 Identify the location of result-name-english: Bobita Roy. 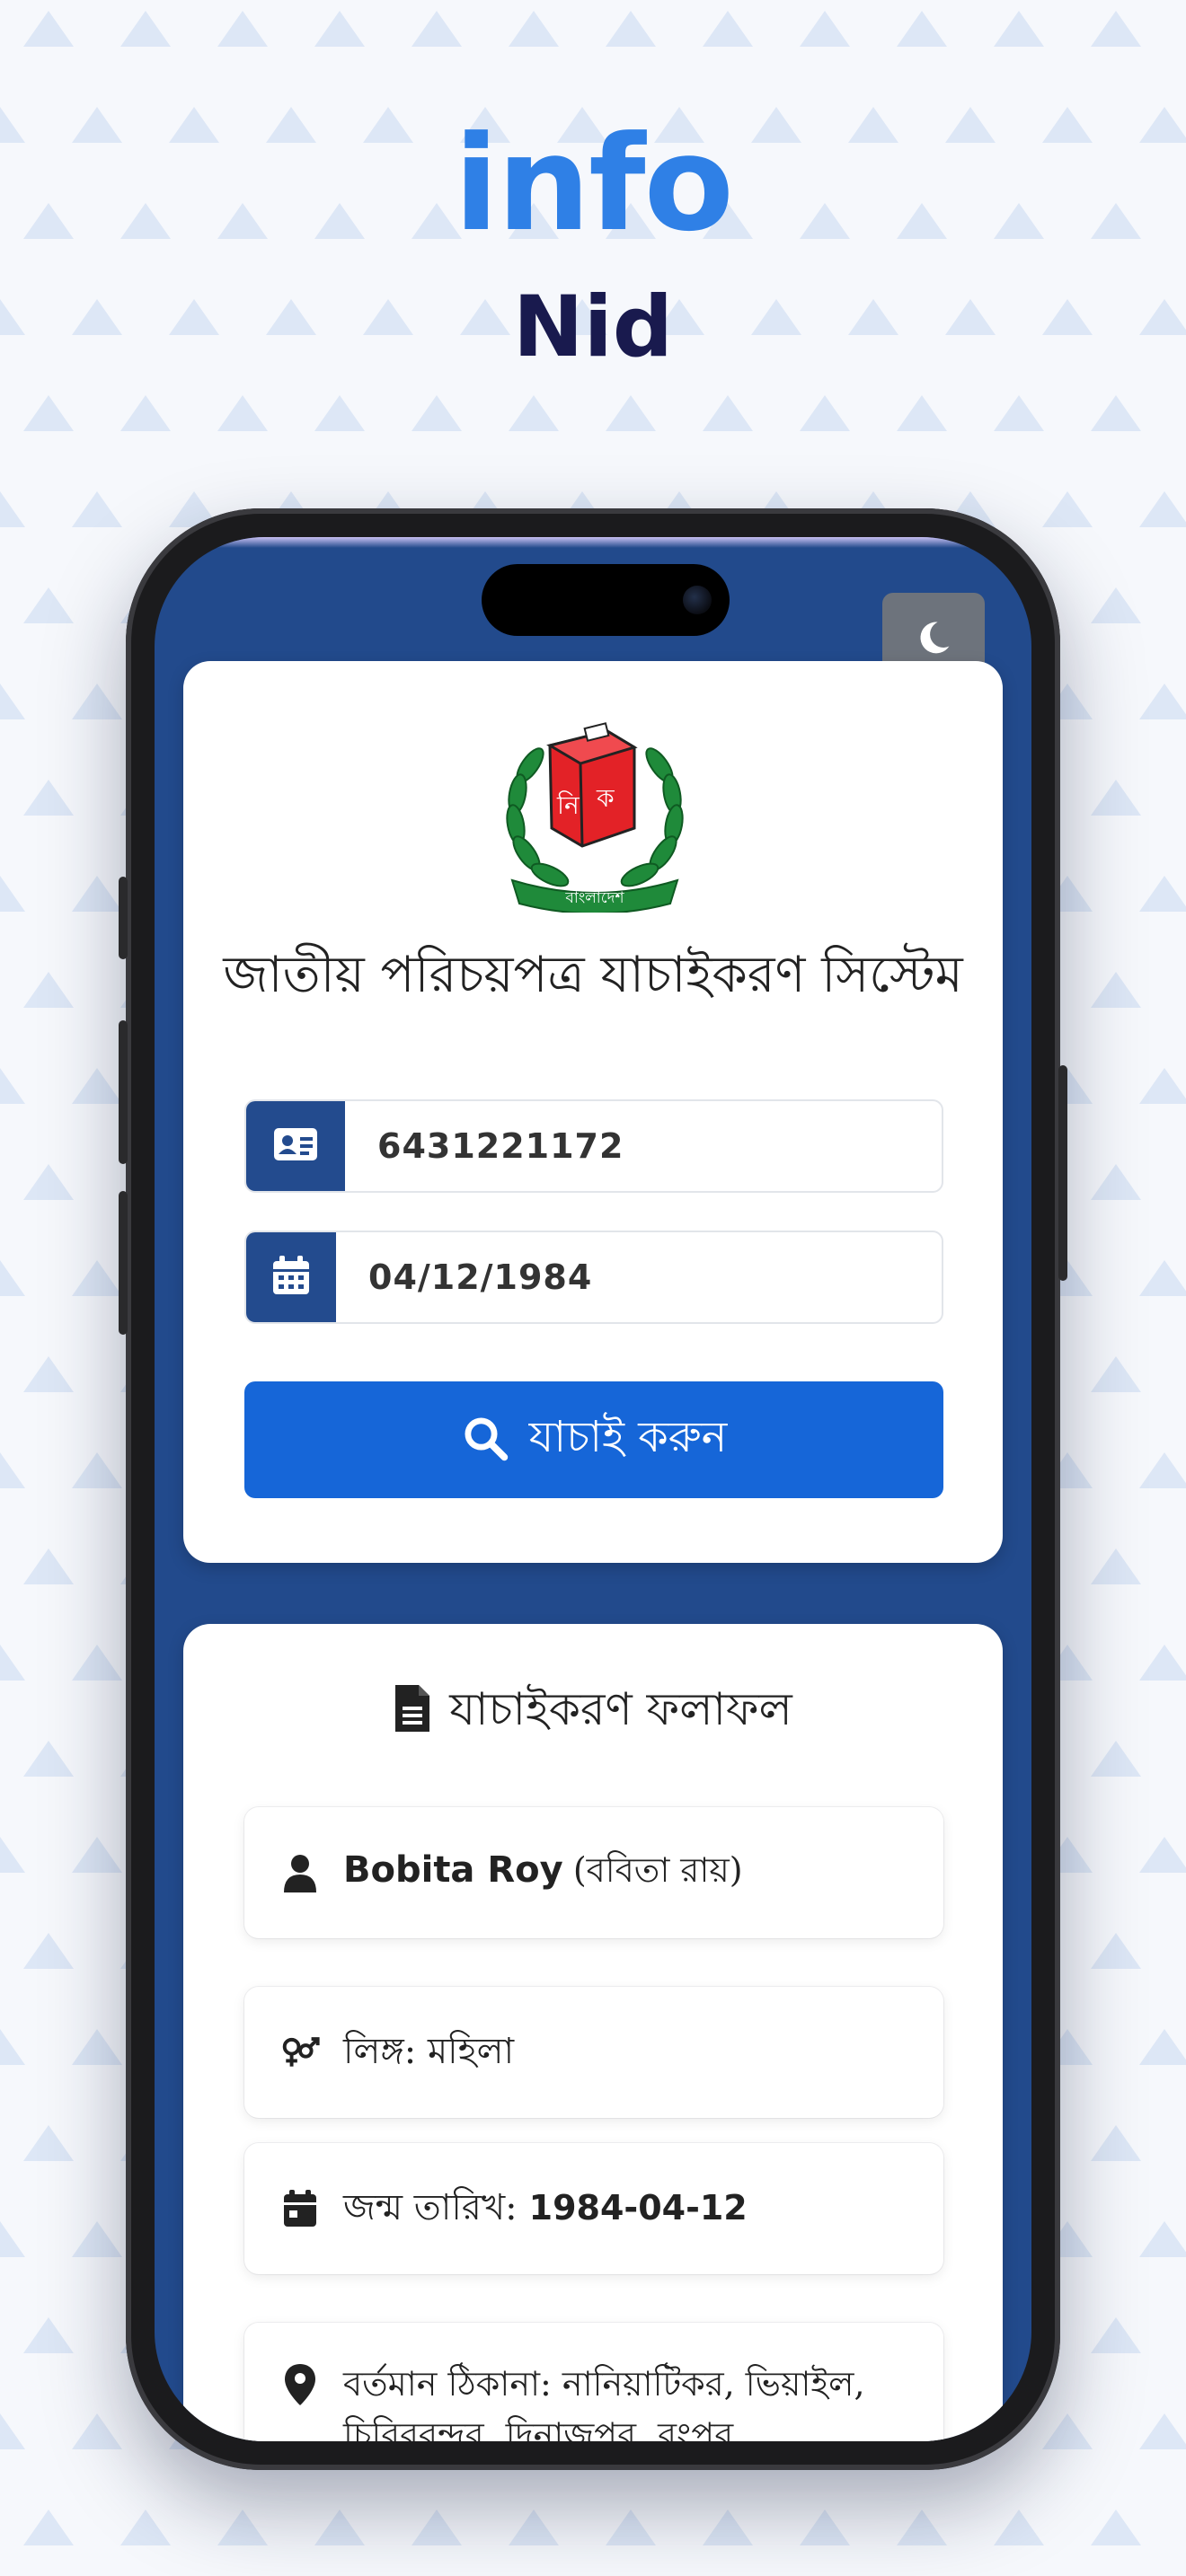
(453, 1870).